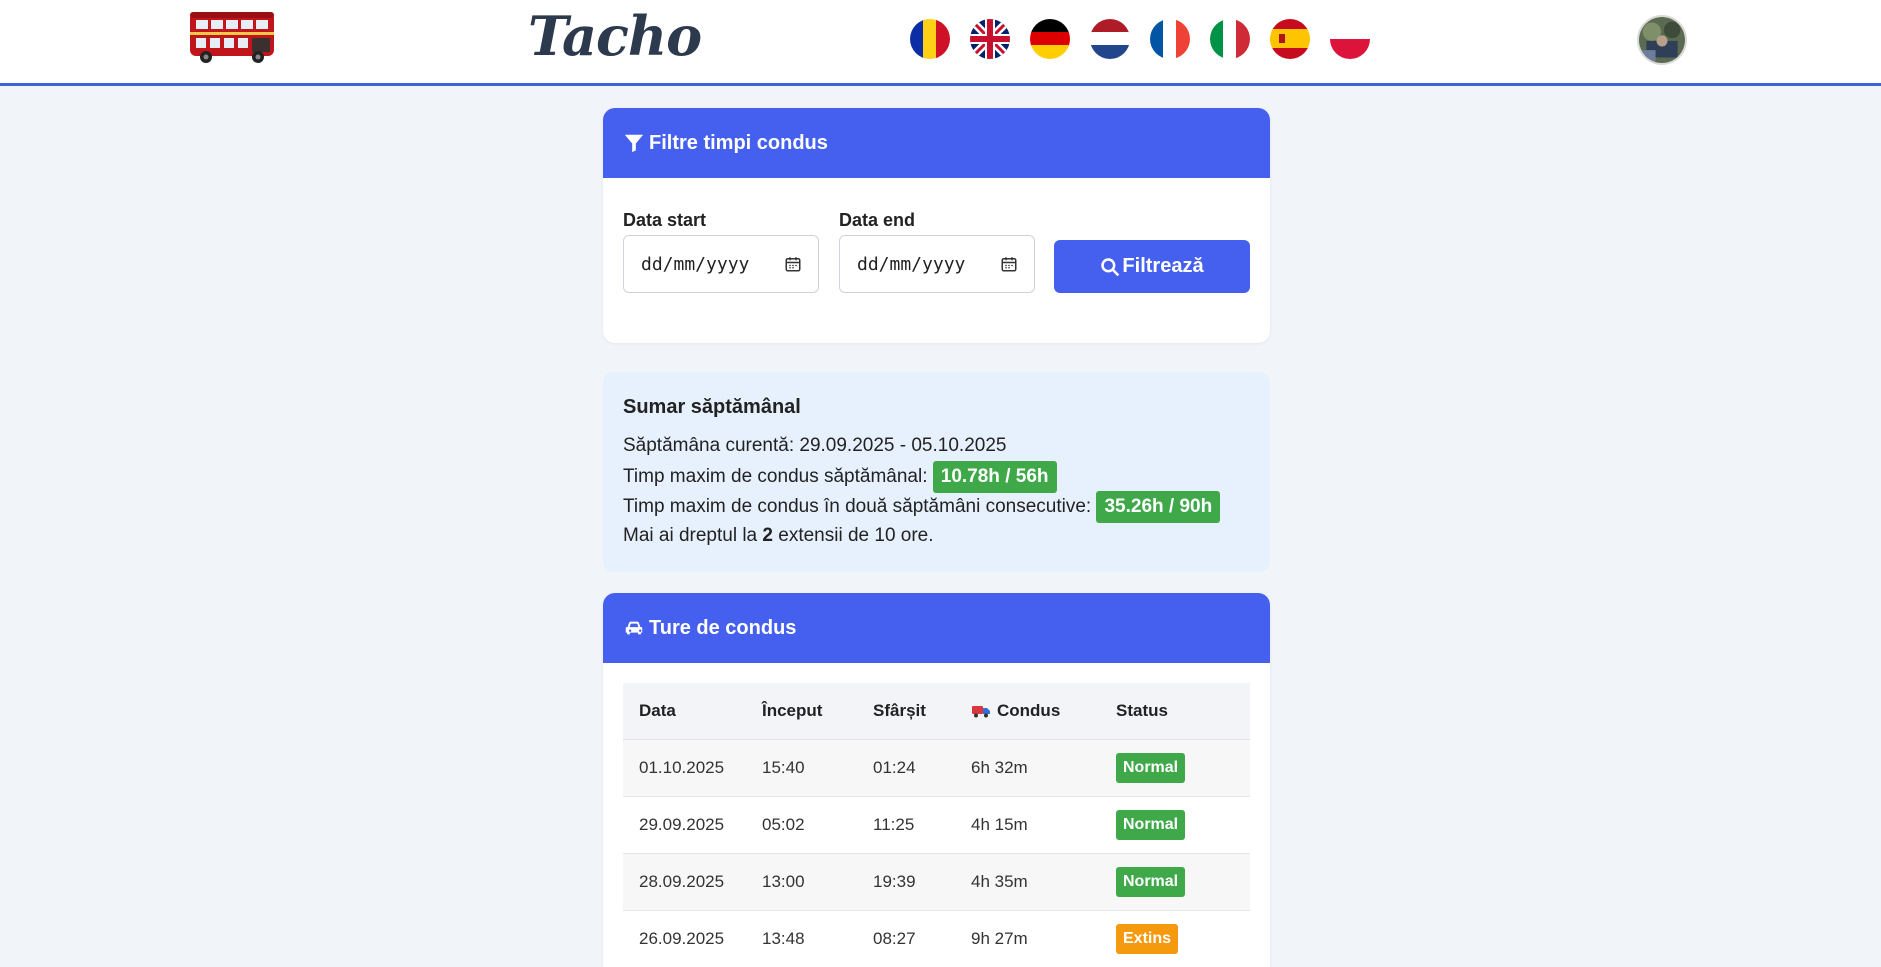 Image resolution: width=1881 pixels, height=967 pixels. What do you see at coordinates (1170, 39) in the screenshot?
I see `france-flag-icon` at bounding box center [1170, 39].